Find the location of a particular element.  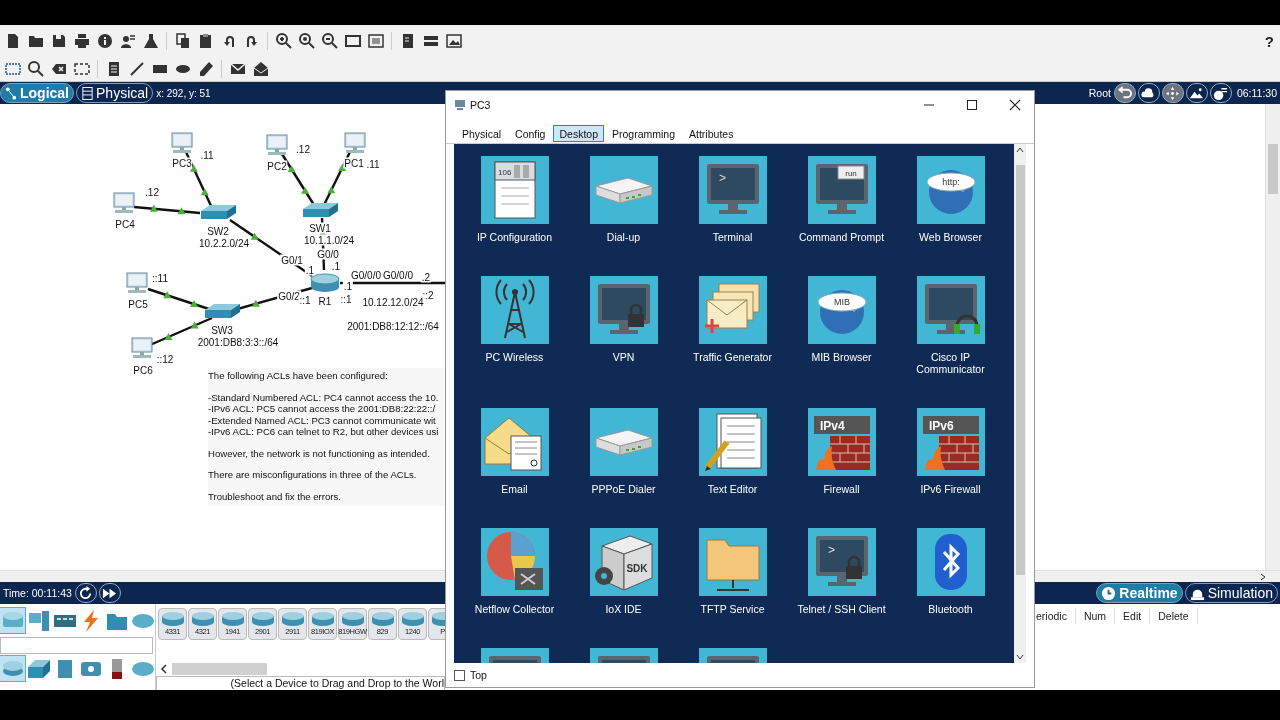

app-launcher: http: Web Browser is located at coordinates (950, 216).